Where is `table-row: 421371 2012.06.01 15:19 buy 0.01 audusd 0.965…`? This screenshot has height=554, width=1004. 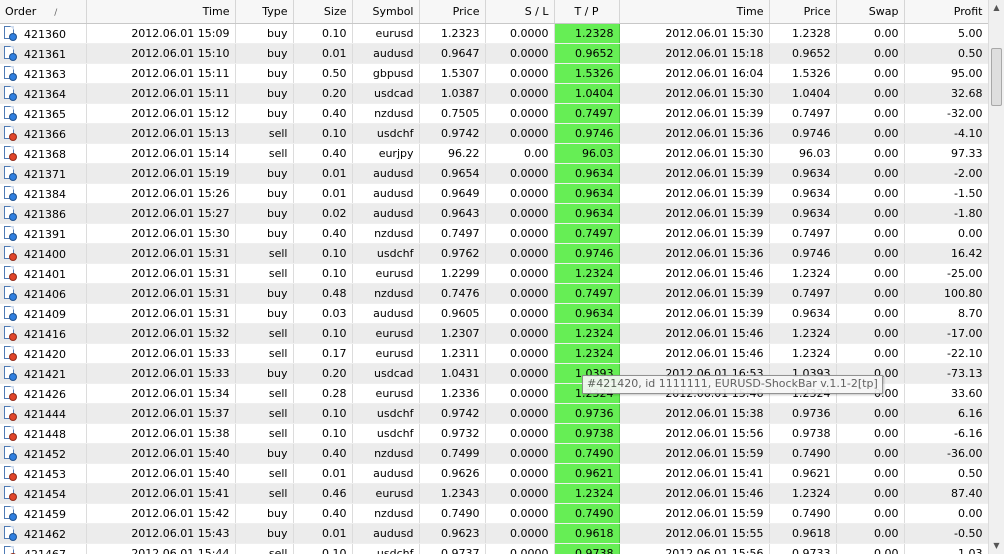
table-row: 421371 2012.06.01 15:19 buy 0.01 audusd 0.965… is located at coordinates (494, 173).